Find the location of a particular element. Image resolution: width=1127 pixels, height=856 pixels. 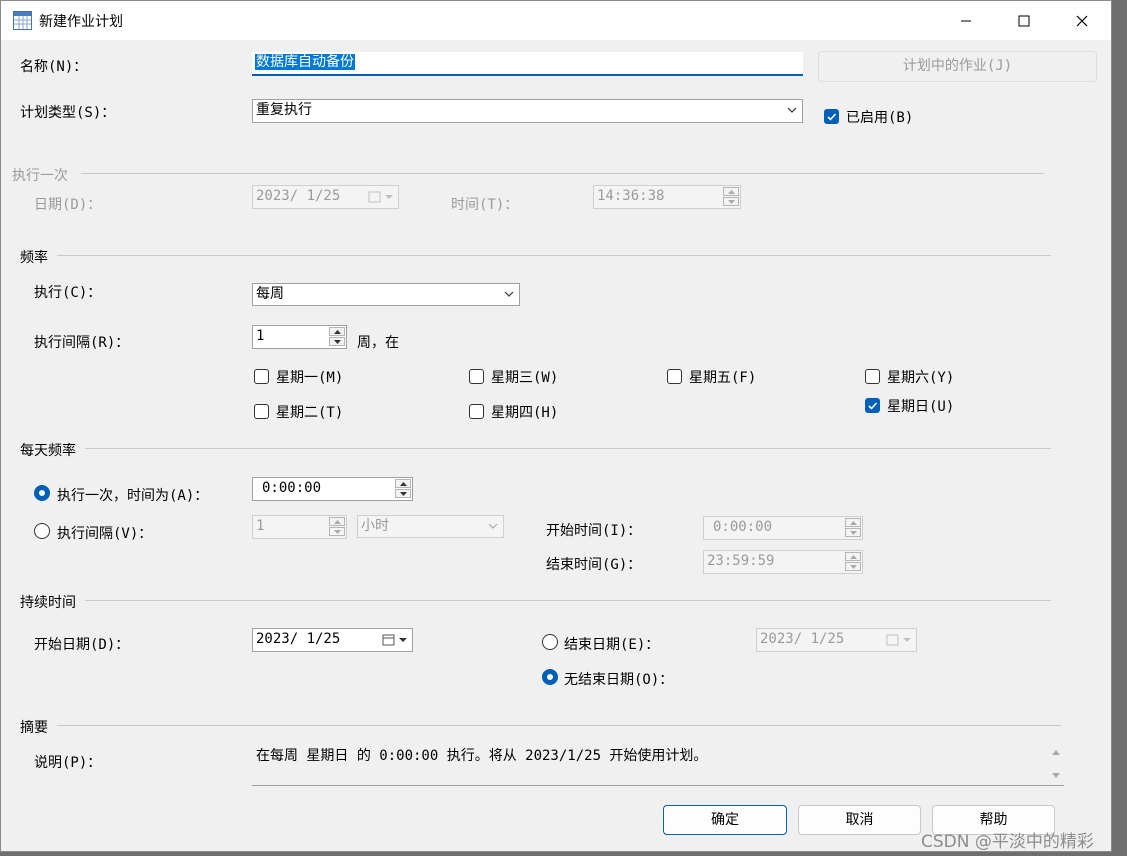

ok-button: 确定 is located at coordinates (725, 820).